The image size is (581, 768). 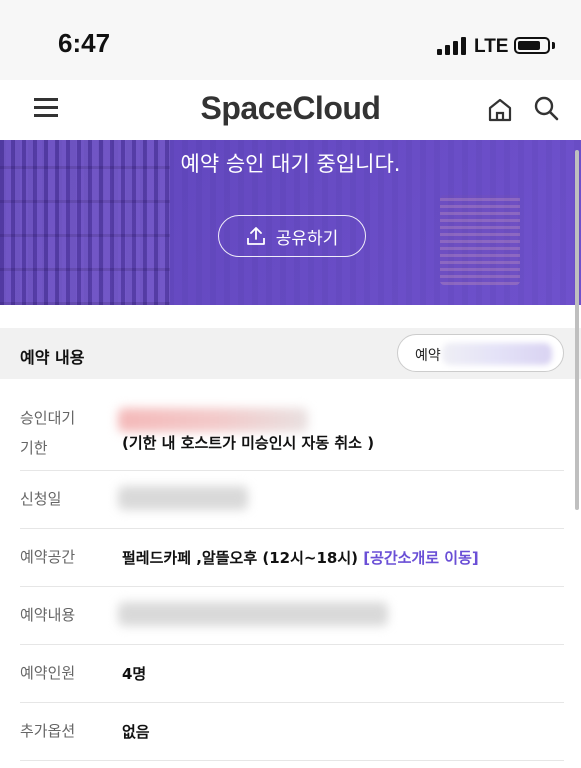 I want to click on row-value: 펄레드카페 ,알뜰오후 (12시~18시) [공간소개로 이동], so click(x=300, y=557).